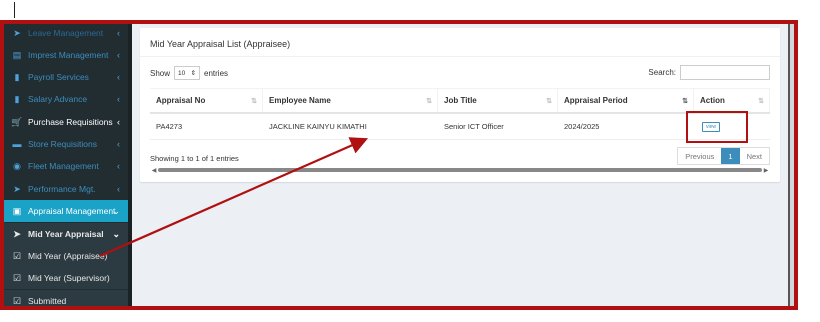 The image size is (820, 322). I want to click on column-header-employee-name: Employee Name ⇅, so click(350, 100).